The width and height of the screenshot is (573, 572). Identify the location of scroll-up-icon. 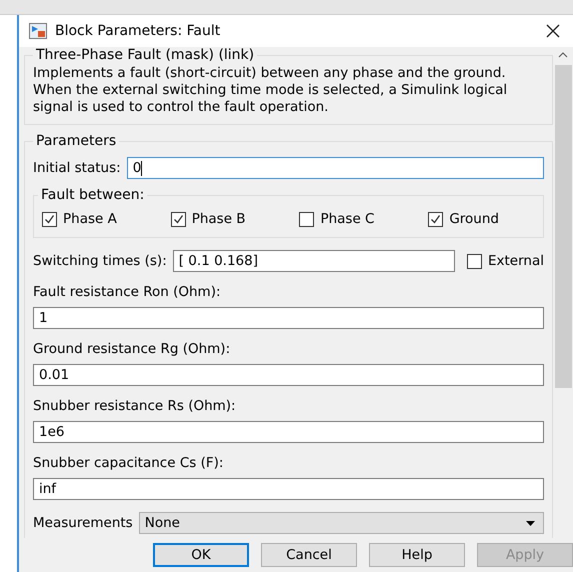
(563, 55).